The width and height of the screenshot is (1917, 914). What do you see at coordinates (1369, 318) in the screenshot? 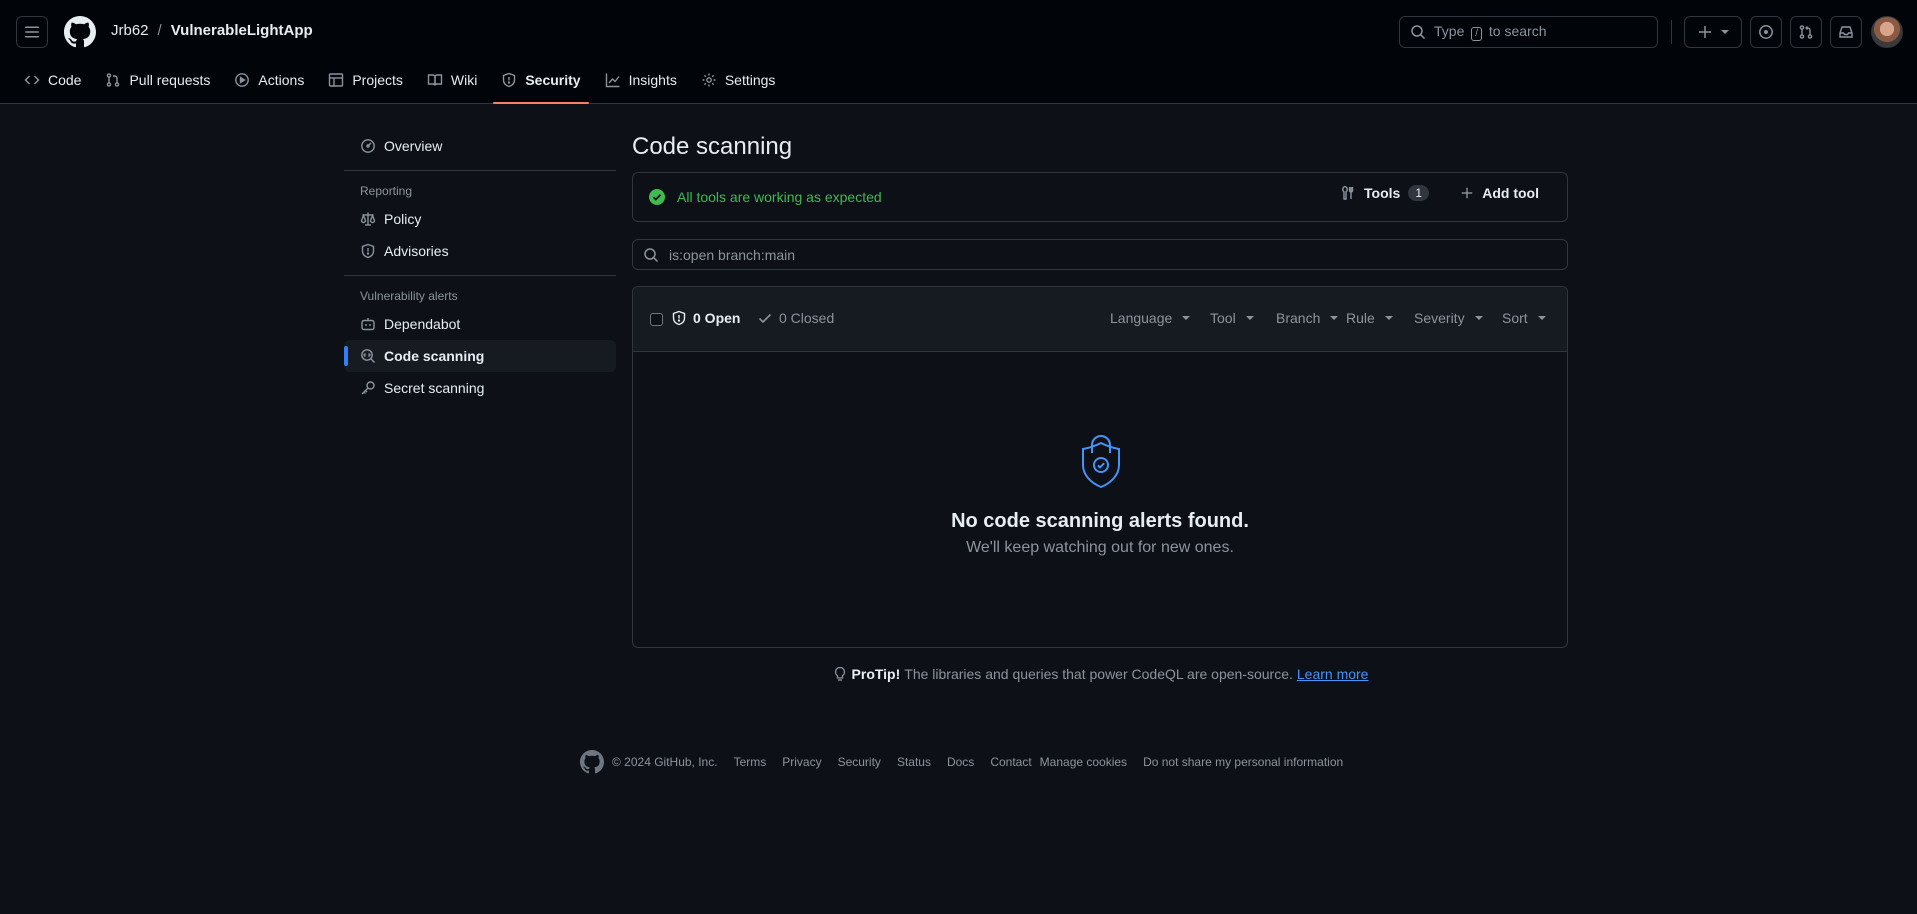
I see `rule-filter-dropdown: Rule` at bounding box center [1369, 318].